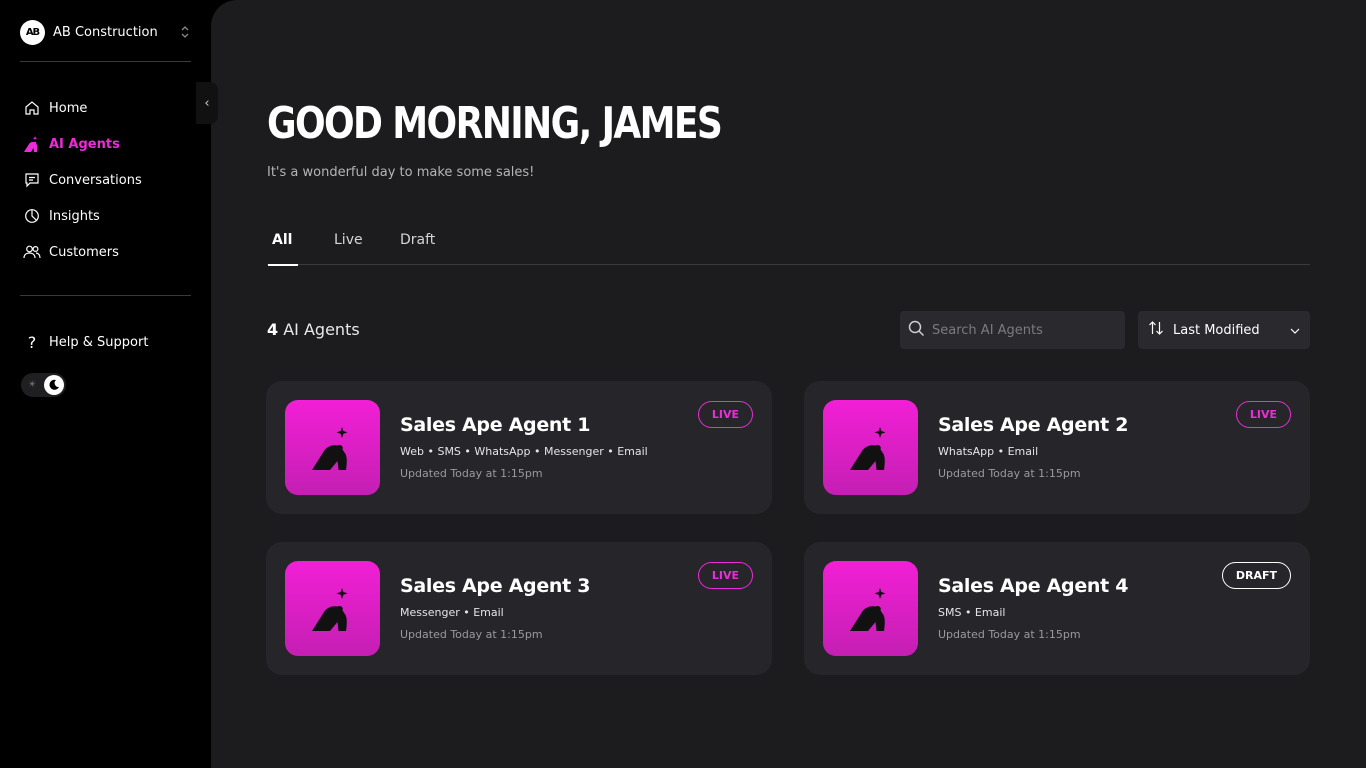 The height and width of the screenshot is (768, 1366). I want to click on org-name: AB Construction, so click(105, 32).